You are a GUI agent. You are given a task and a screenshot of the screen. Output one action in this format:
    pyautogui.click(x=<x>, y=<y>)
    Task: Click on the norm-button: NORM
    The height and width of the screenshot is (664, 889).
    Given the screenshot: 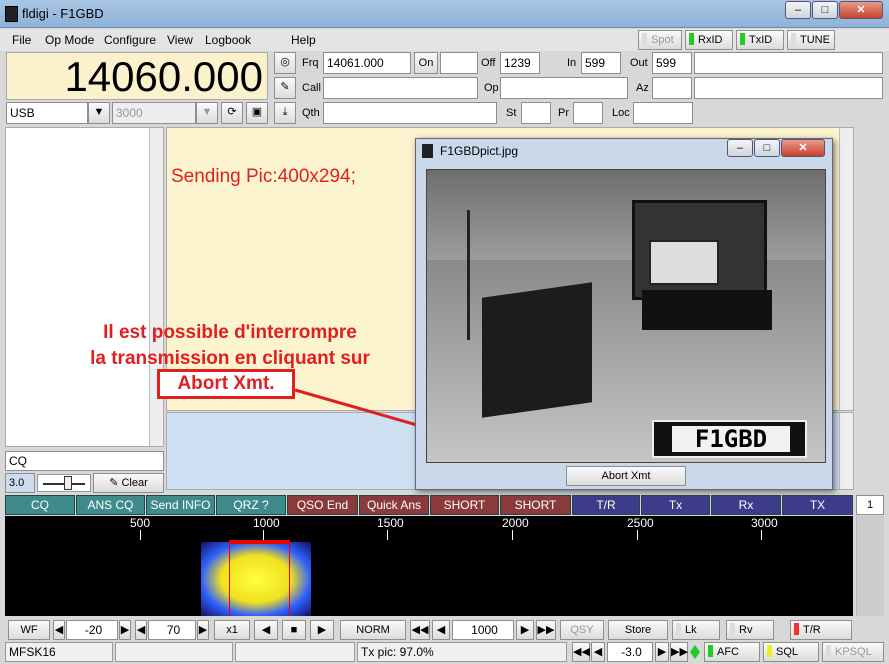 What is the action you would take?
    pyautogui.click(x=373, y=630)
    